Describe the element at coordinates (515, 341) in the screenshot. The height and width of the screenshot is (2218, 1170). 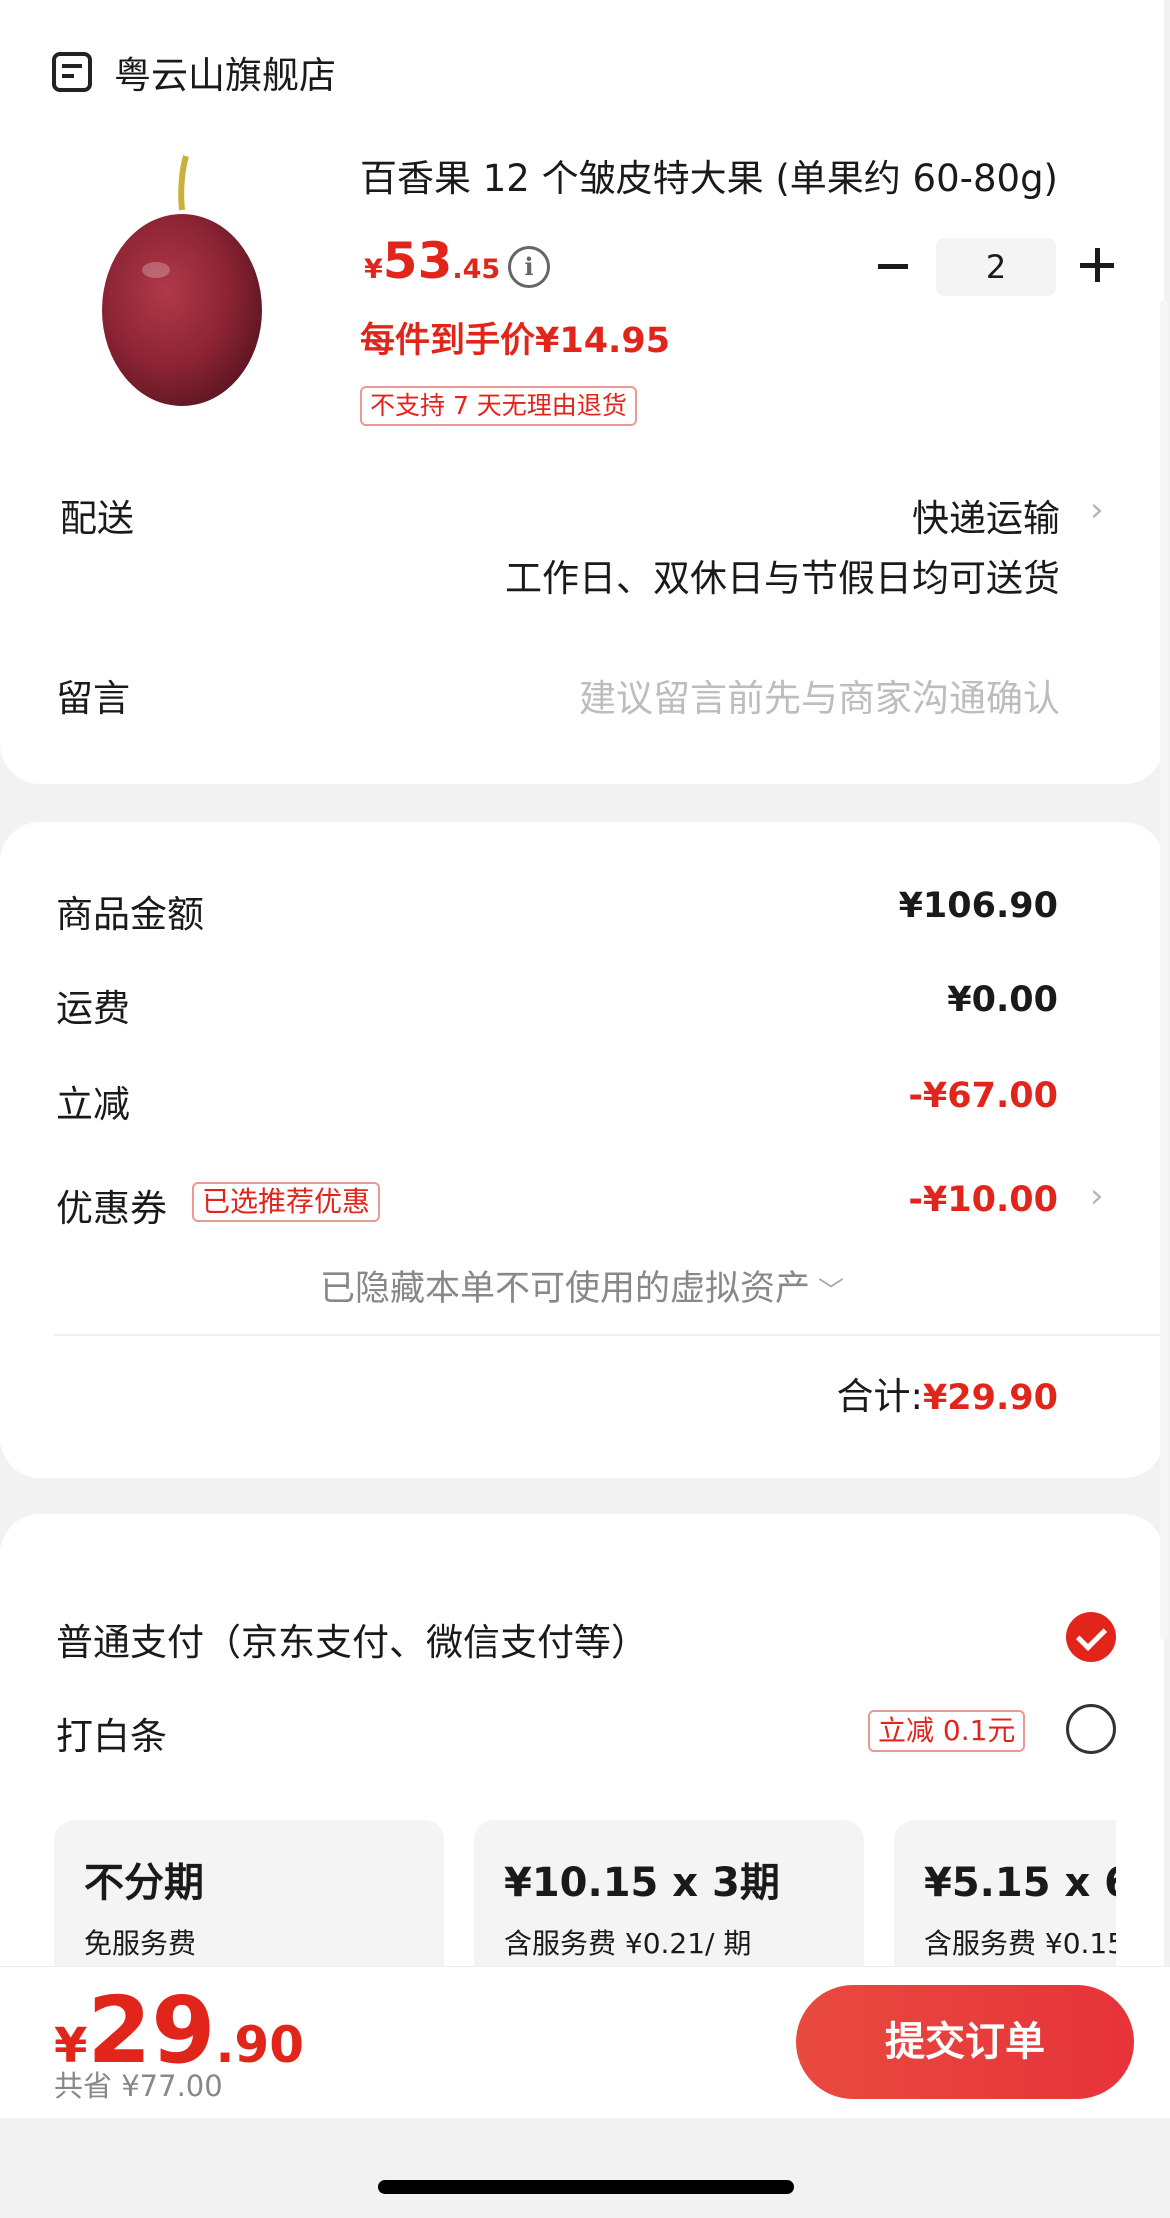
I see `unit-price: 每件到手价¥14.95` at that location.